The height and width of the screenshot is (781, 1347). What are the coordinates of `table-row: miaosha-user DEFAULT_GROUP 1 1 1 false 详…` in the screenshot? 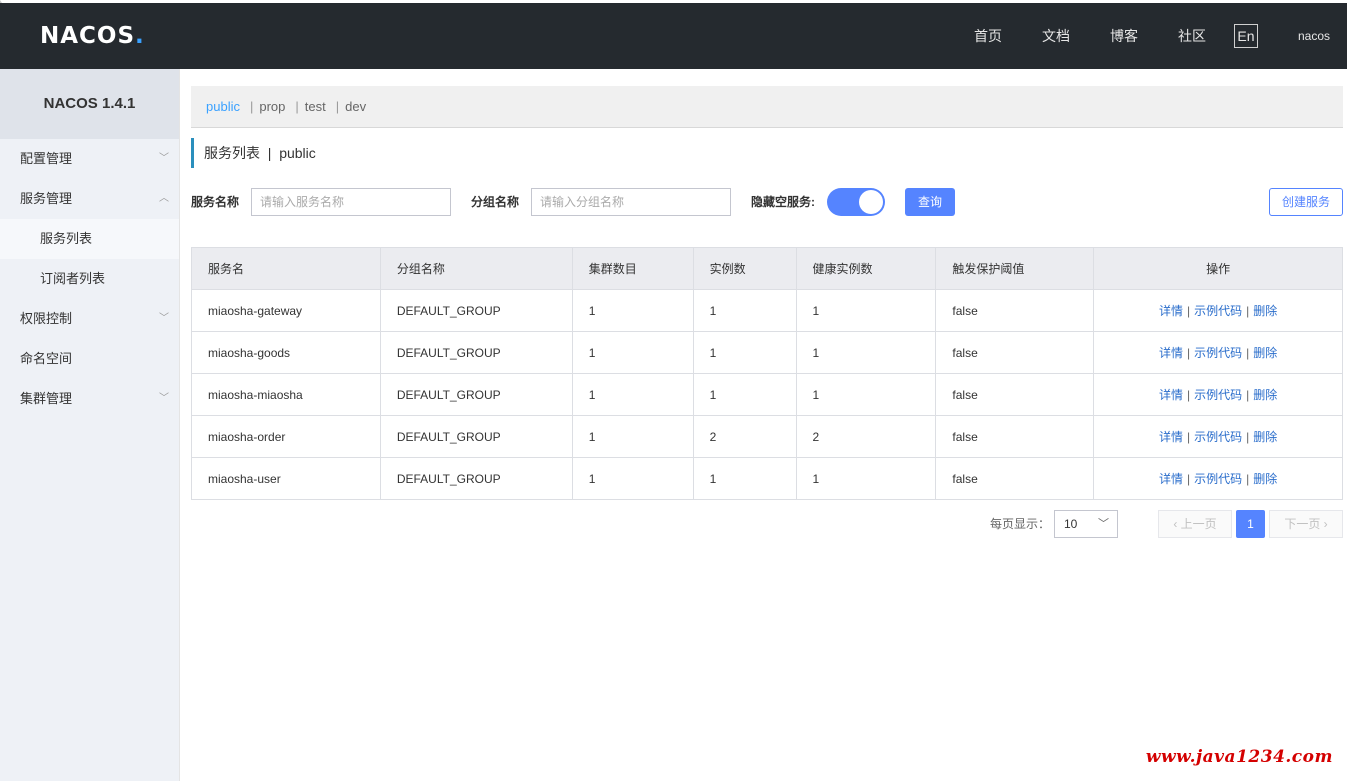 It's located at (767, 478).